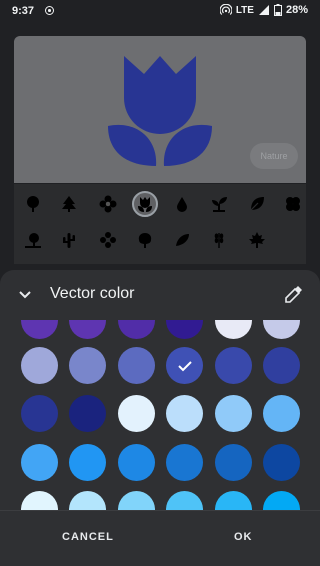  I want to click on hotspot-icon, so click(225, 9).